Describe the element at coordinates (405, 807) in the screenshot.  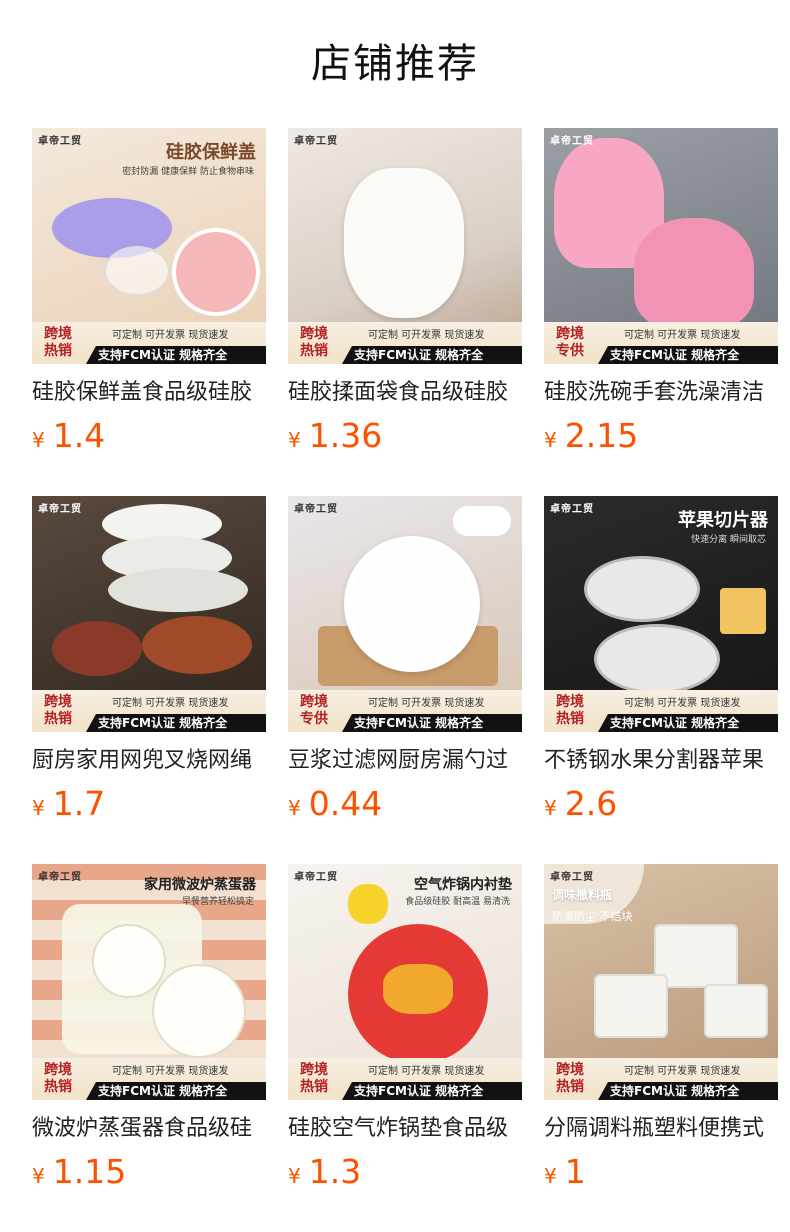
I see `product-price: ¥0.44` at that location.